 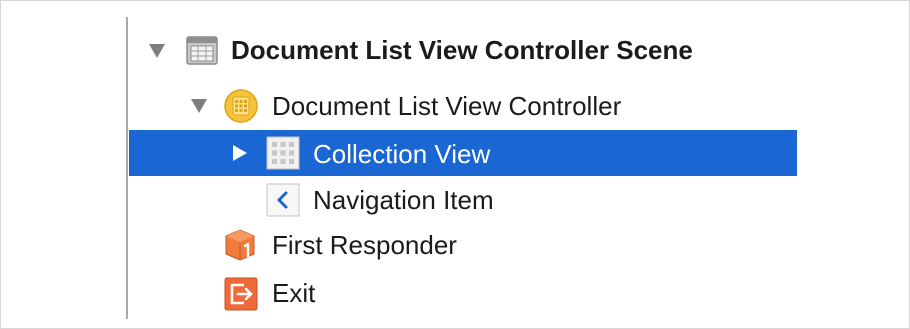 I want to click on first-responder-label: First Responder, so click(x=364, y=245).